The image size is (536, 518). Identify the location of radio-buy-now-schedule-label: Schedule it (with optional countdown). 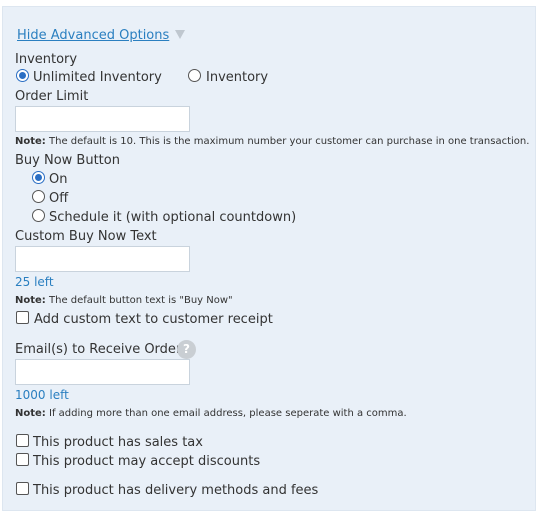
(172, 217).